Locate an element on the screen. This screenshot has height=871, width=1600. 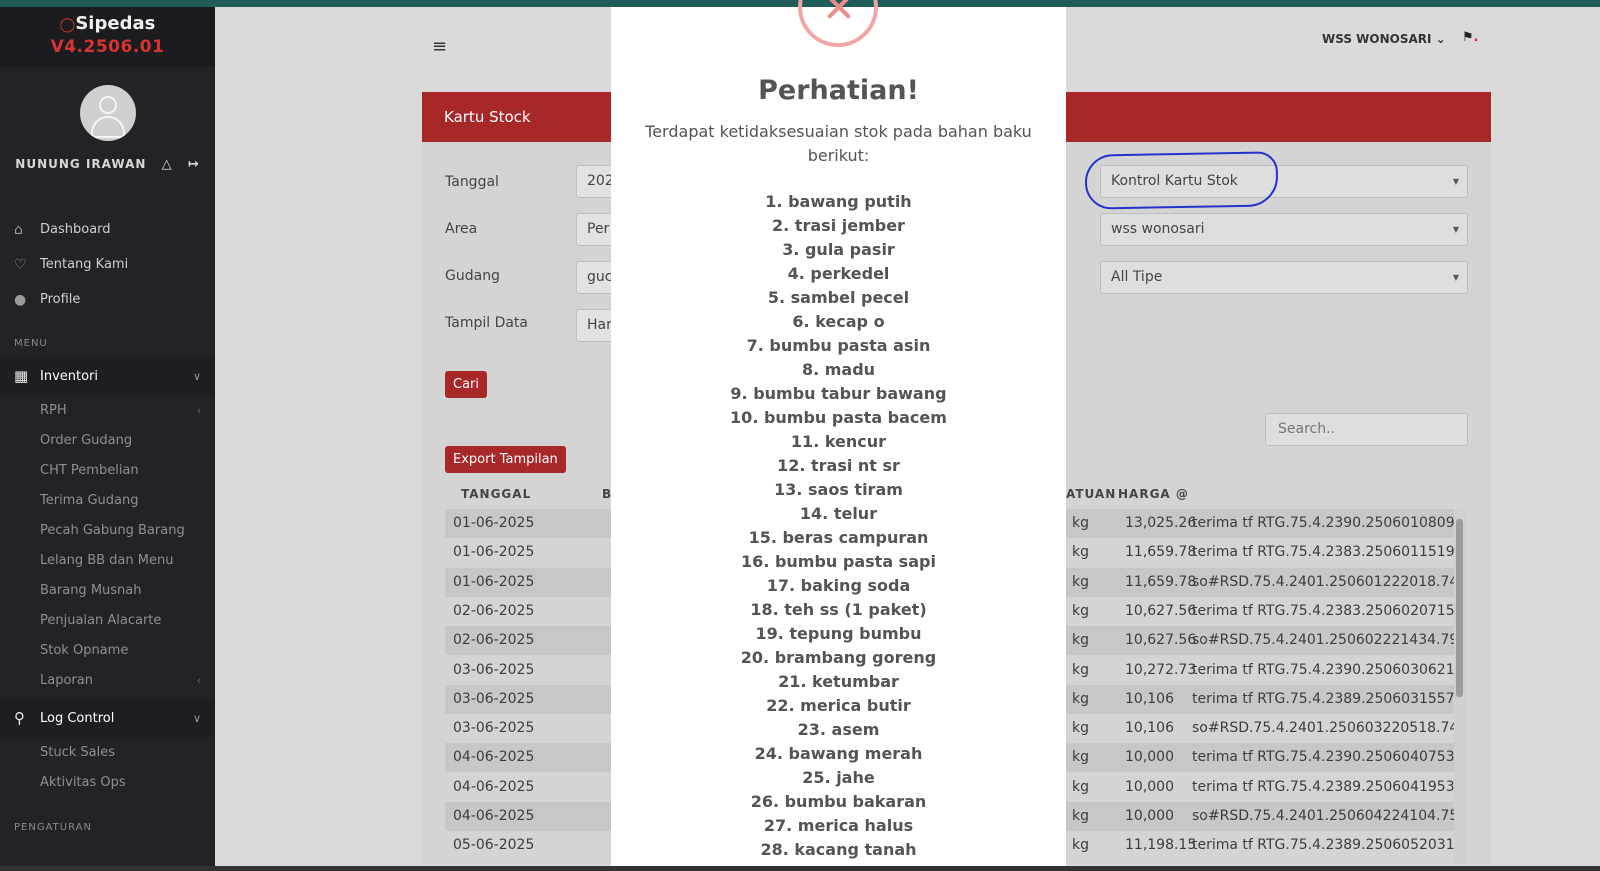
sidebar-item-stok-opname: Stok Opname is located at coordinates (107, 650).